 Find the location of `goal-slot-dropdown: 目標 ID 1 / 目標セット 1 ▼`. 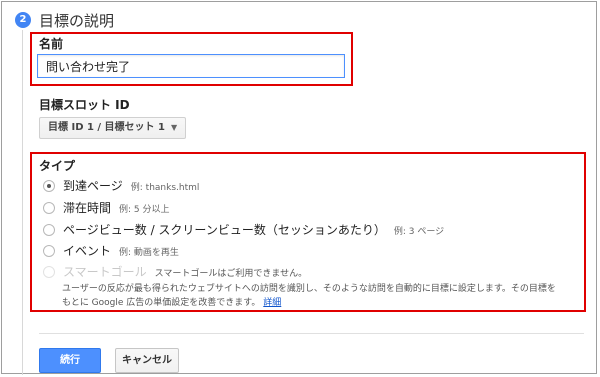

goal-slot-dropdown: 目標 ID 1 / 目標セット 1 ▼ is located at coordinates (113, 128).